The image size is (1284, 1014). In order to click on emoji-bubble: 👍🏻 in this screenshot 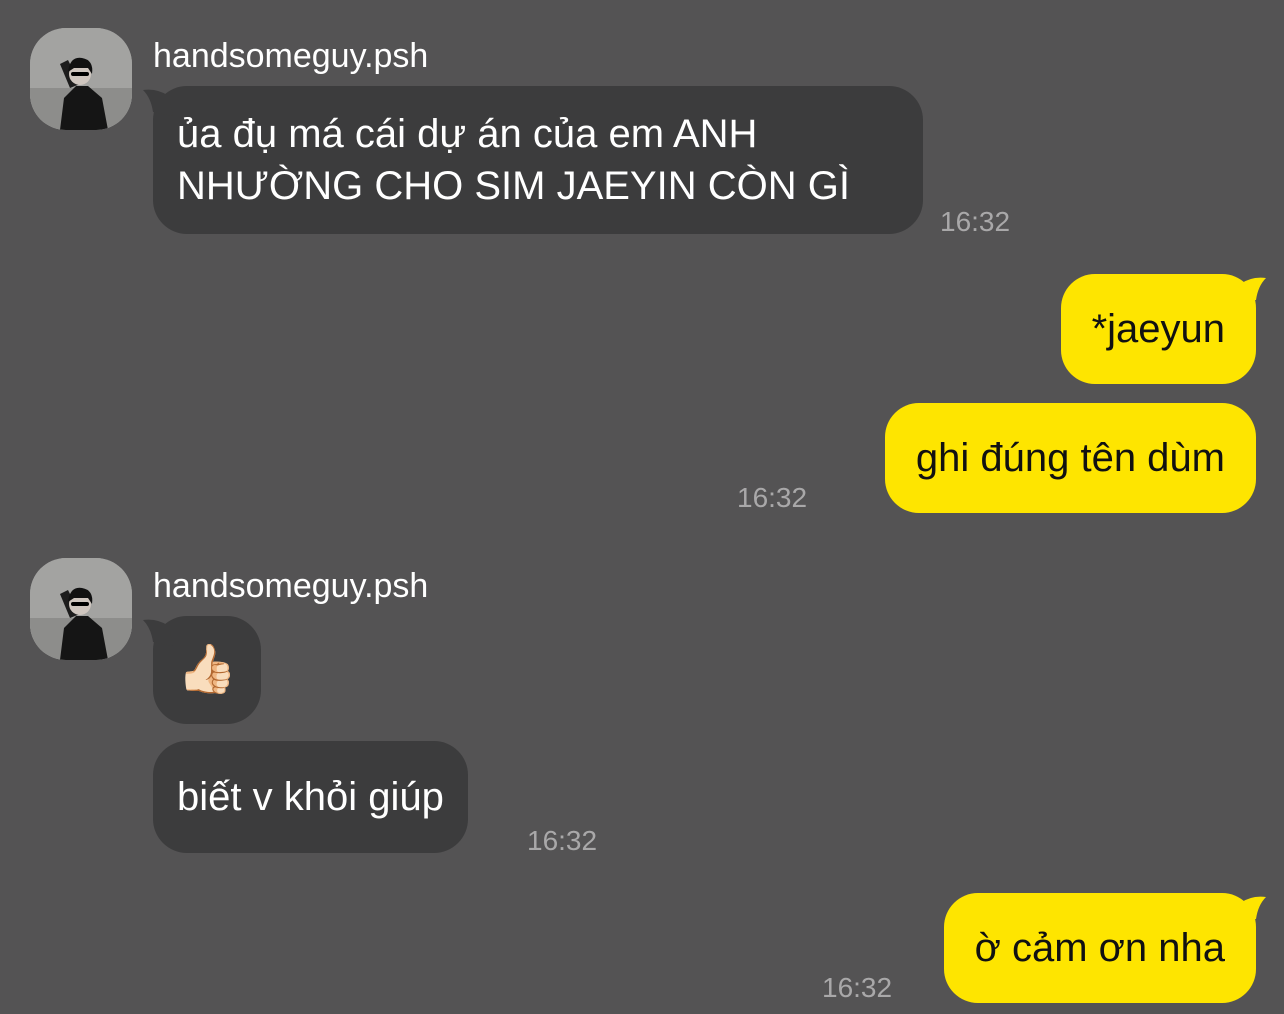, I will do `click(202, 670)`.